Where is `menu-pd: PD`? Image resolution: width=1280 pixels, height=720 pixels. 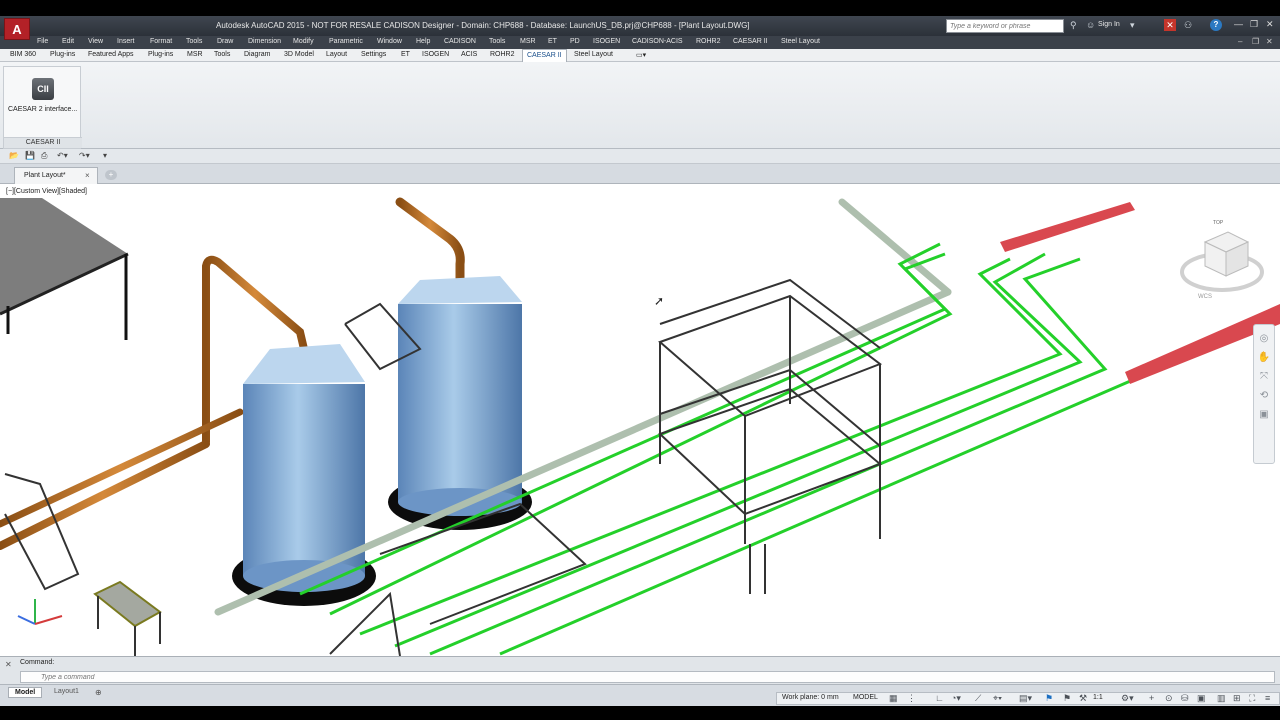
menu-pd: PD is located at coordinates (575, 41).